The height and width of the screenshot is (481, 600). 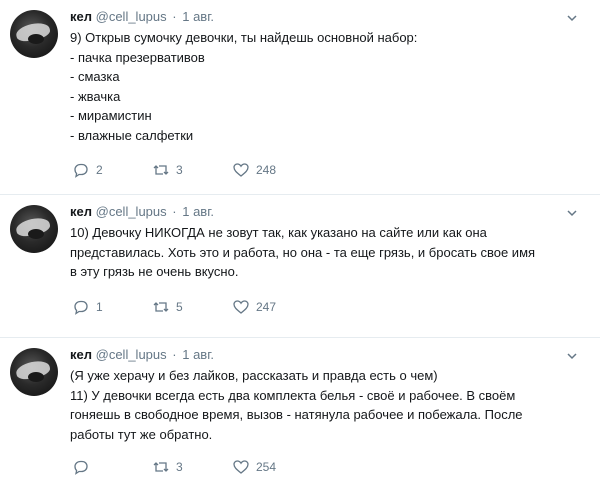 What do you see at coordinates (99, 307) in the screenshot?
I see `reply-count: 1` at bounding box center [99, 307].